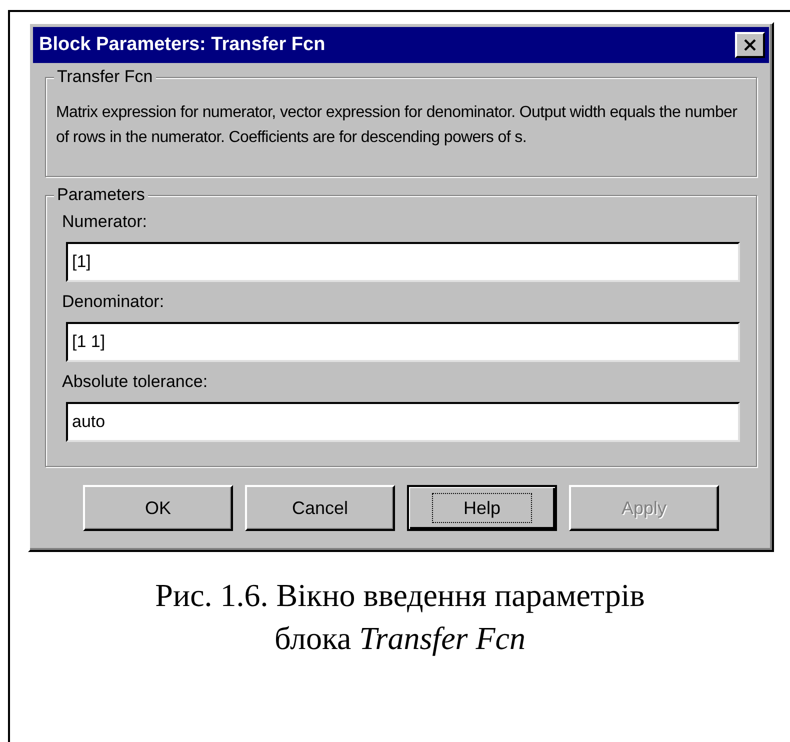 The image size is (790, 742). Describe the element at coordinates (182, 45) in the screenshot. I see `window-title: Block Parameters: Transfer Fcn` at that location.